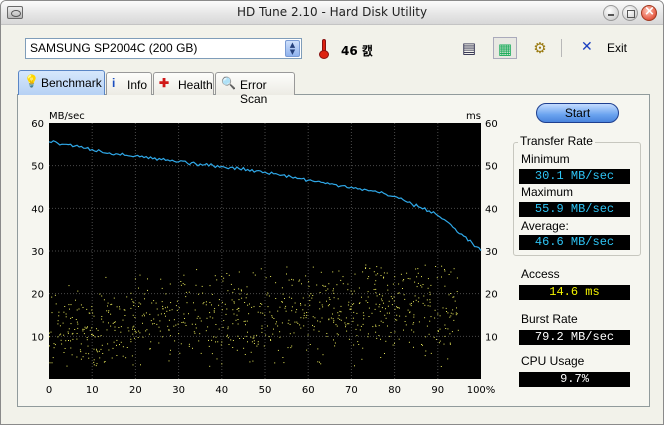  I want to click on drive-select: SAMSUNG SP2004C (200 GB) ▲ ▼, so click(163, 48).